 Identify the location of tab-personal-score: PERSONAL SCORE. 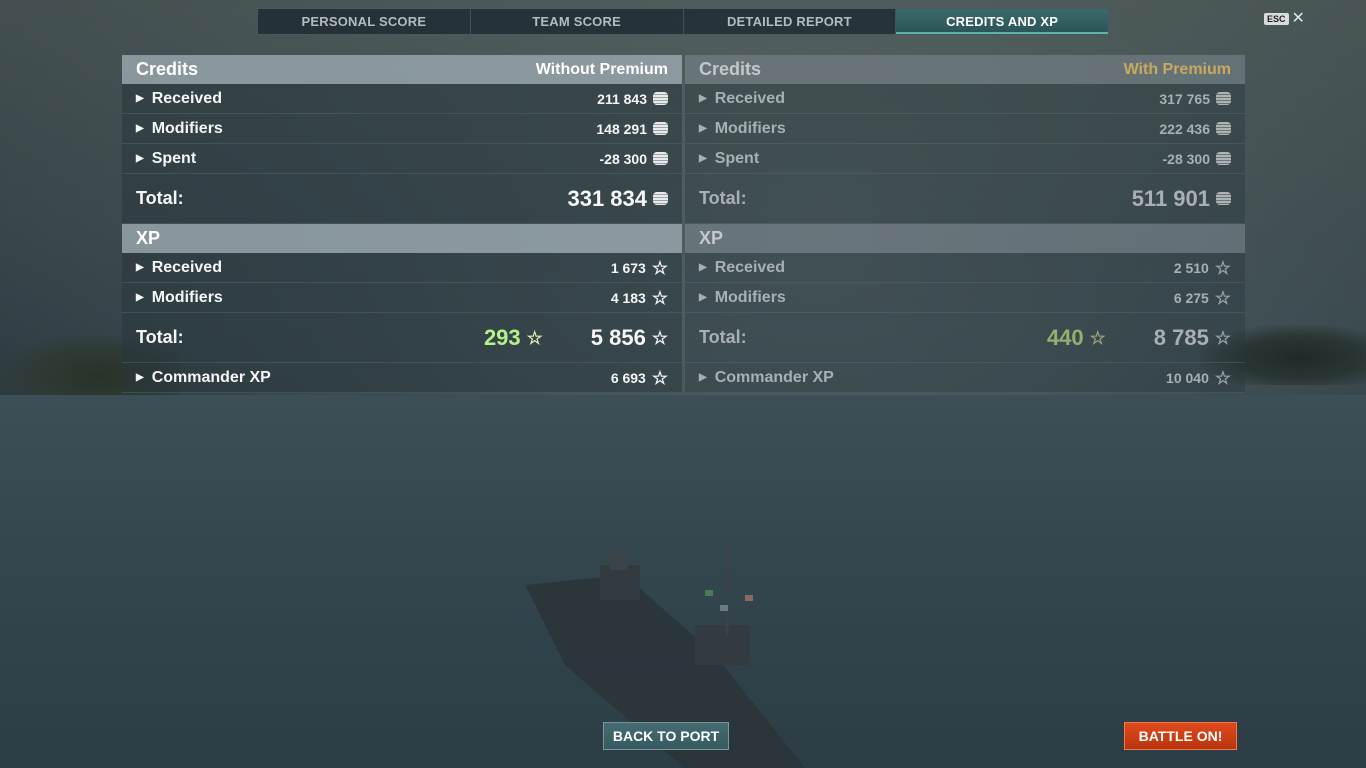
(364, 21).